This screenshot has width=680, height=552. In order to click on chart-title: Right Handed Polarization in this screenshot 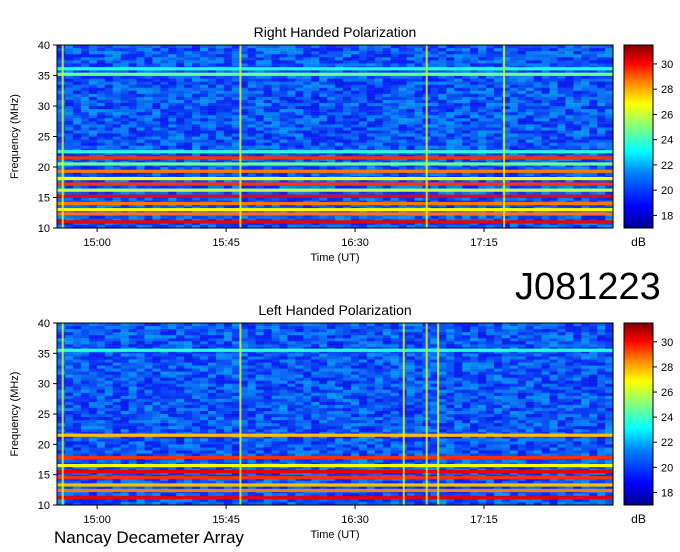, I will do `click(335, 32)`.